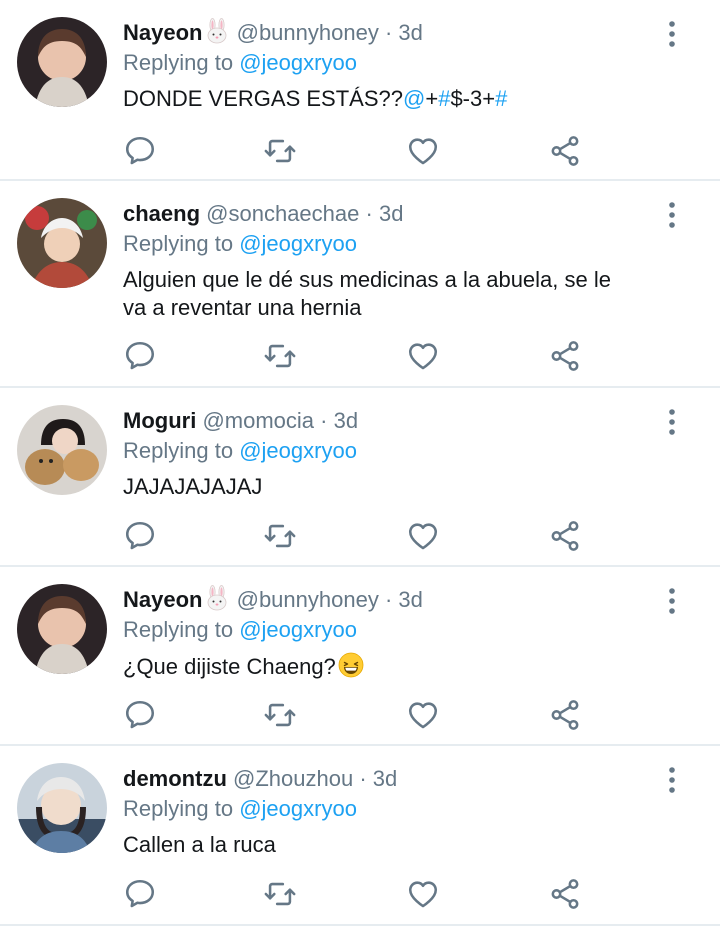  What do you see at coordinates (391, 99) in the screenshot?
I see `tweet-text: DONDE VERGAS ESTÁS??@+#$-3+#` at bounding box center [391, 99].